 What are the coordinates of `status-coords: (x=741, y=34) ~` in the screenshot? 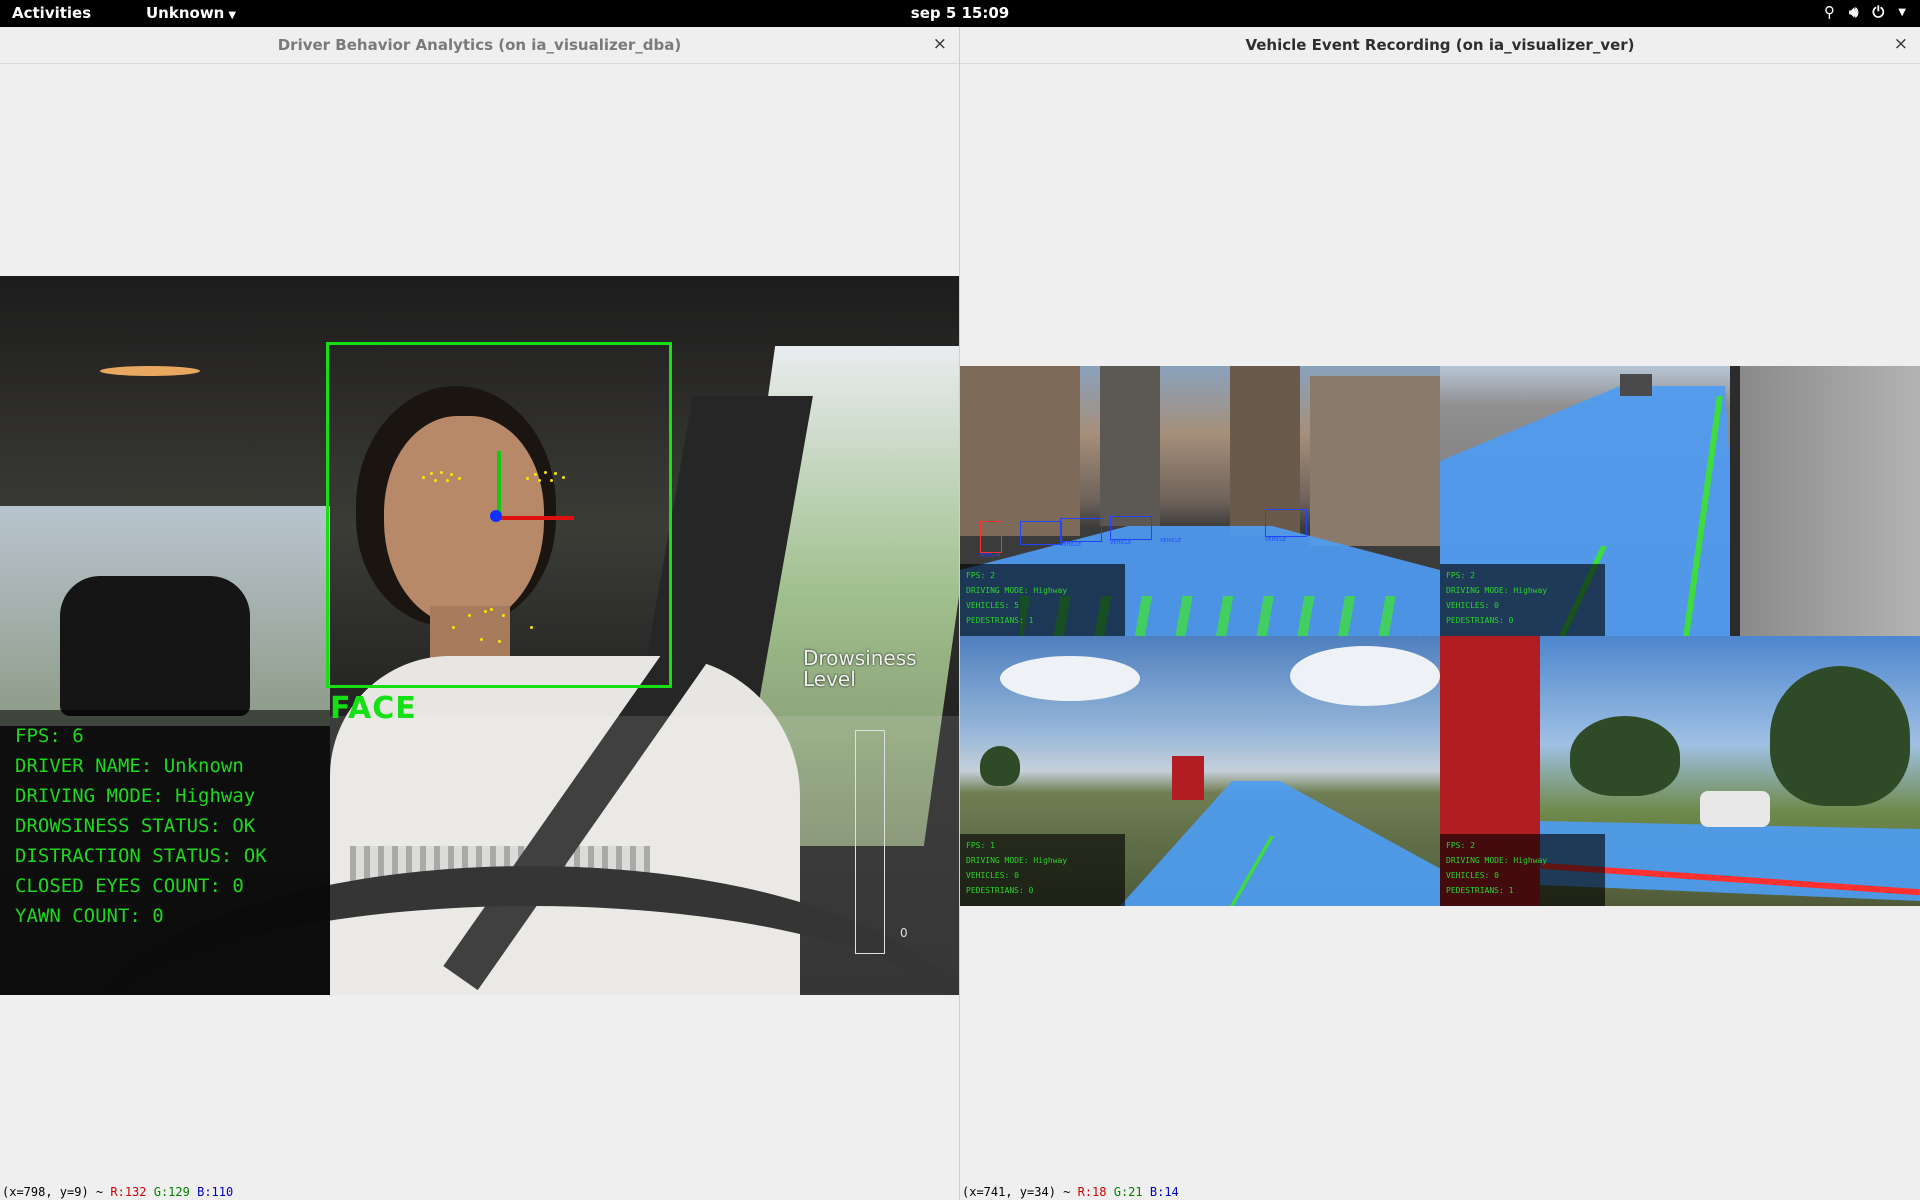 It's located at (1020, 1192).